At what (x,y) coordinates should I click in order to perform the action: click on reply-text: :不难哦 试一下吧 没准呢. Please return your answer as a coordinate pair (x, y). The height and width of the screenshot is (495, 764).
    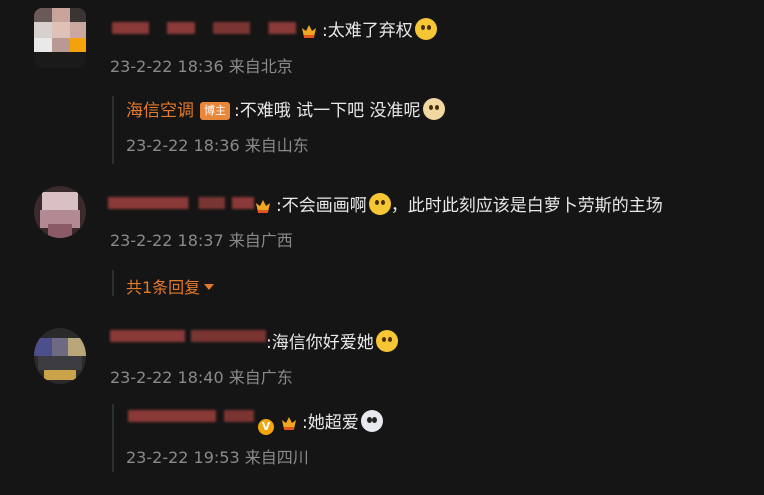
    Looking at the image, I should click on (327, 111).